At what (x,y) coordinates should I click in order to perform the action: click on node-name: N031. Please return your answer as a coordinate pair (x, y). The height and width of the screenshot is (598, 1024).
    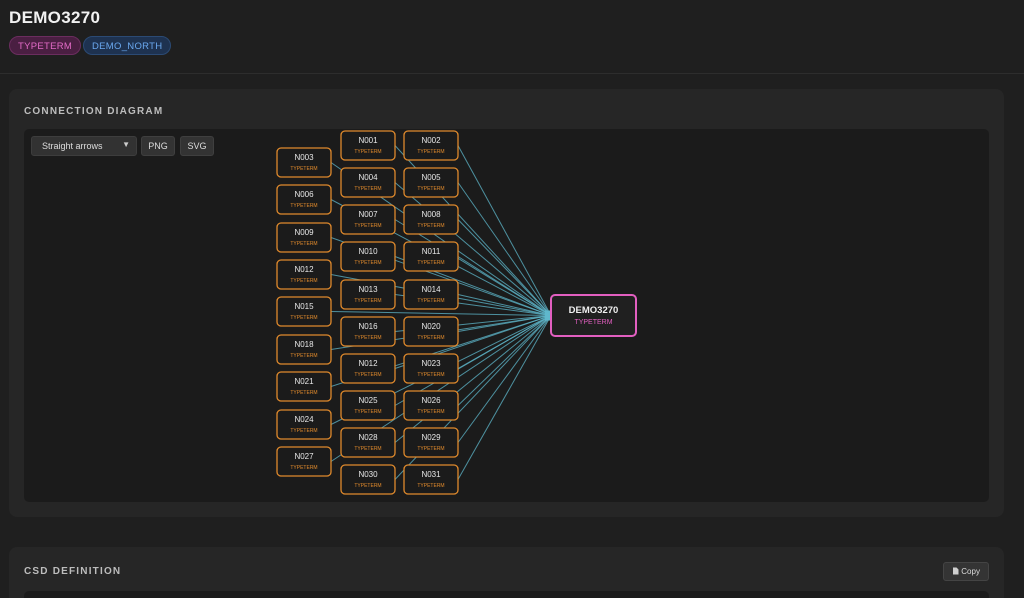
    Looking at the image, I should click on (431, 474).